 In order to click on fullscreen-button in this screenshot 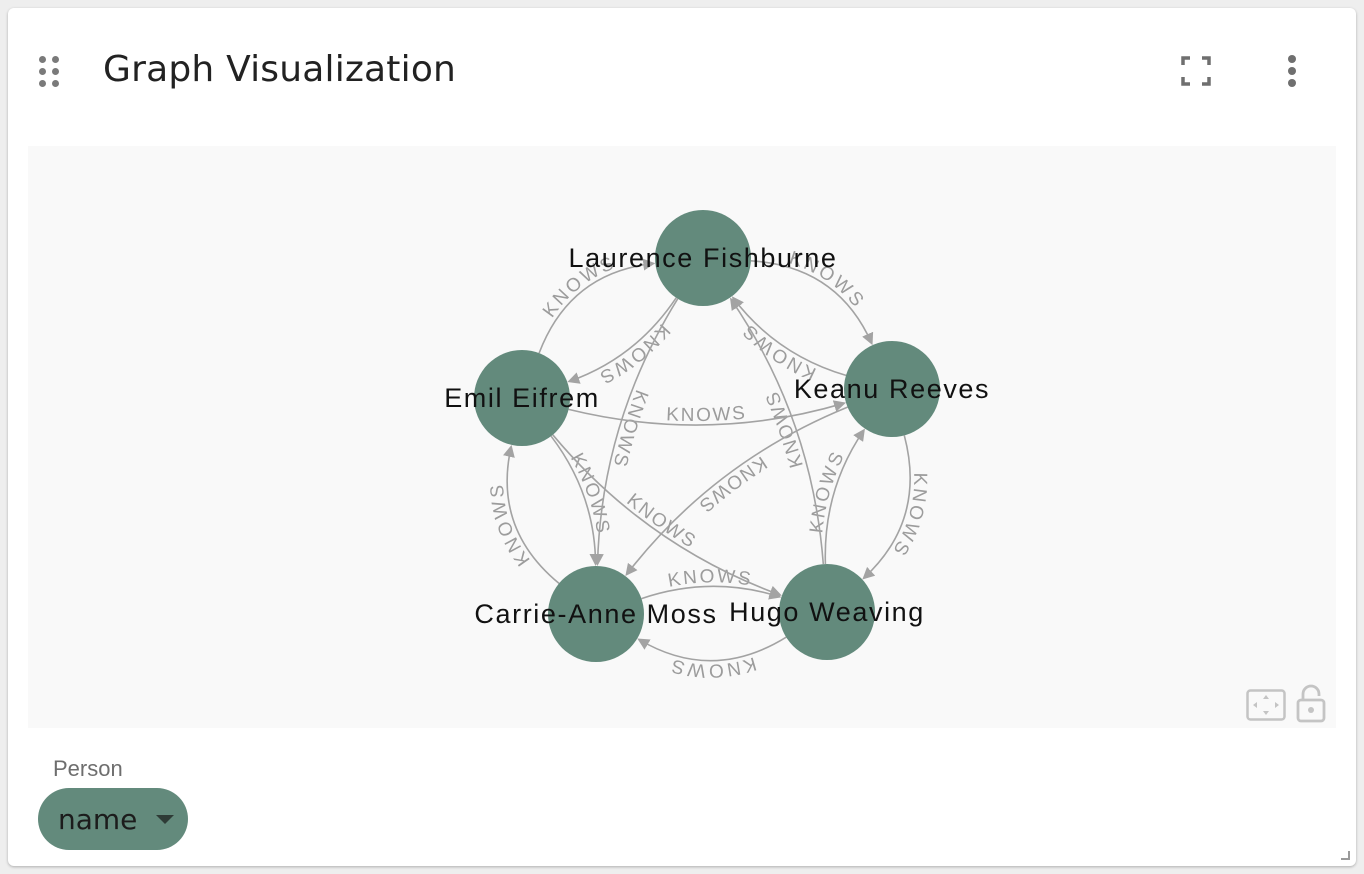, I will do `click(1196, 71)`.